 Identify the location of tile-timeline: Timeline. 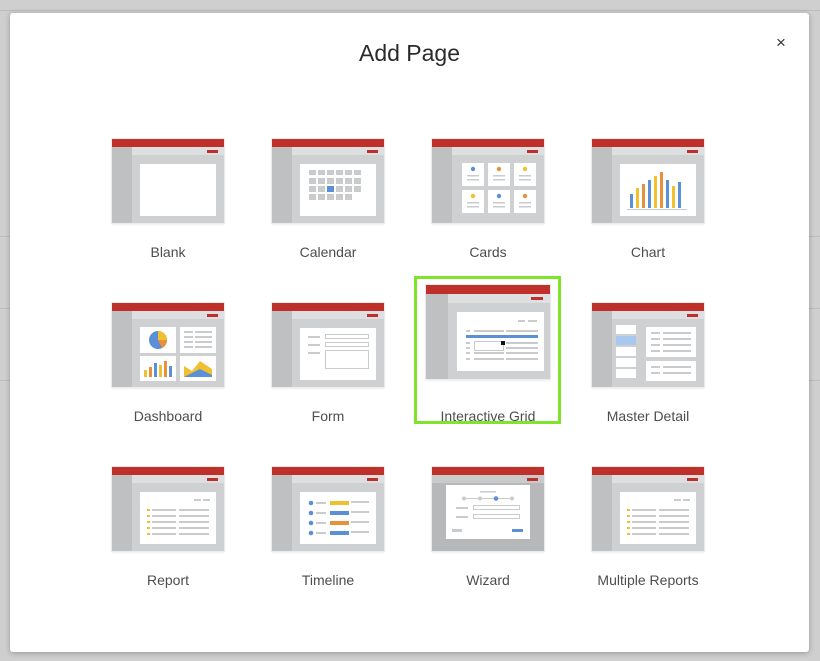
(338, 534).